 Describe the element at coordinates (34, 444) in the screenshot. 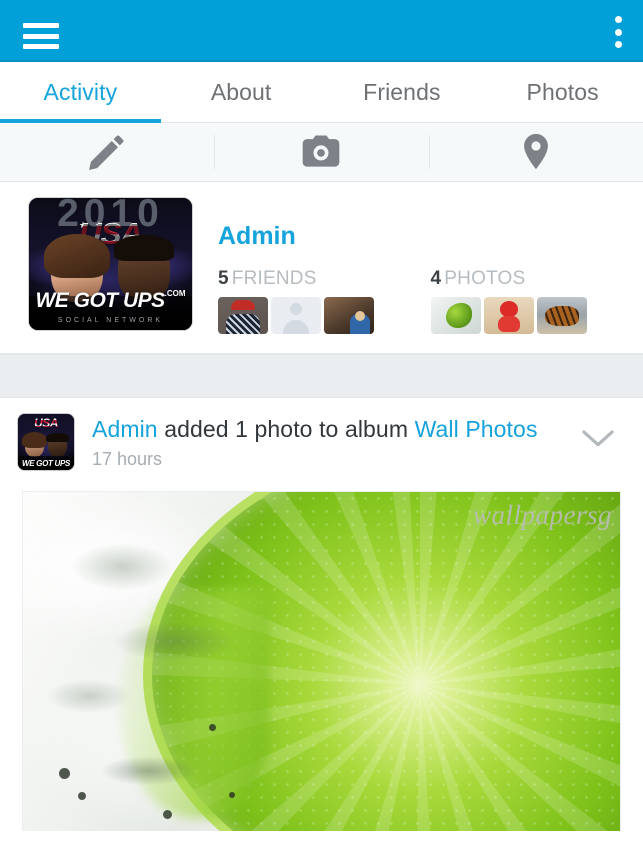

I see `post-avatar-person-female` at that location.